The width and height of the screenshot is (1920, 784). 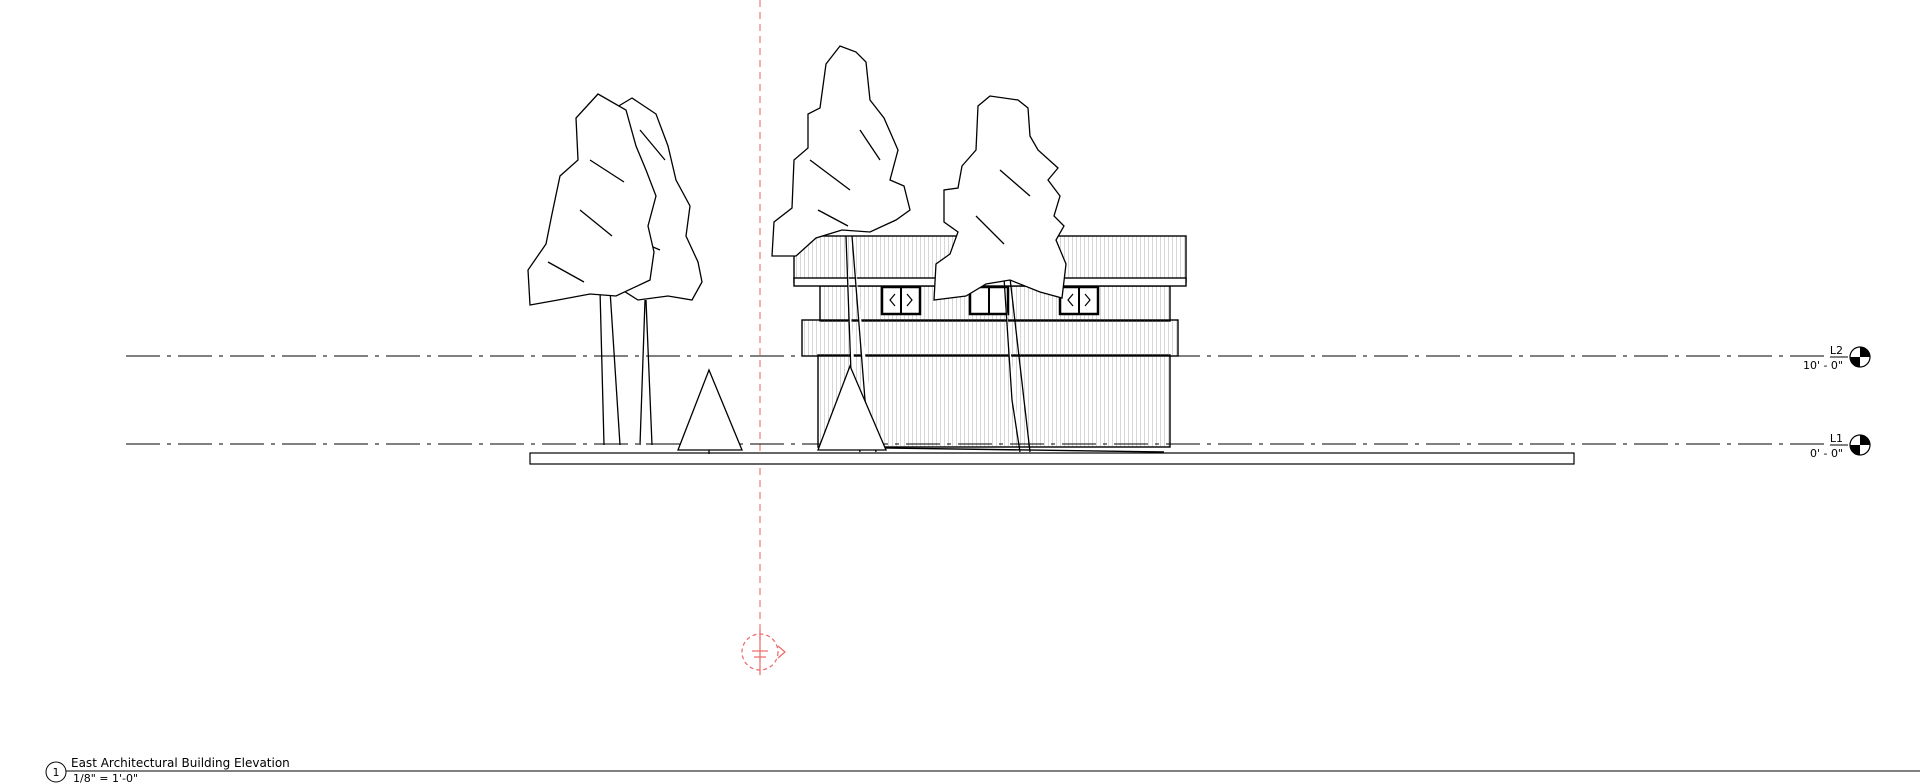 I want to click on window-center, so click(x=989, y=300).